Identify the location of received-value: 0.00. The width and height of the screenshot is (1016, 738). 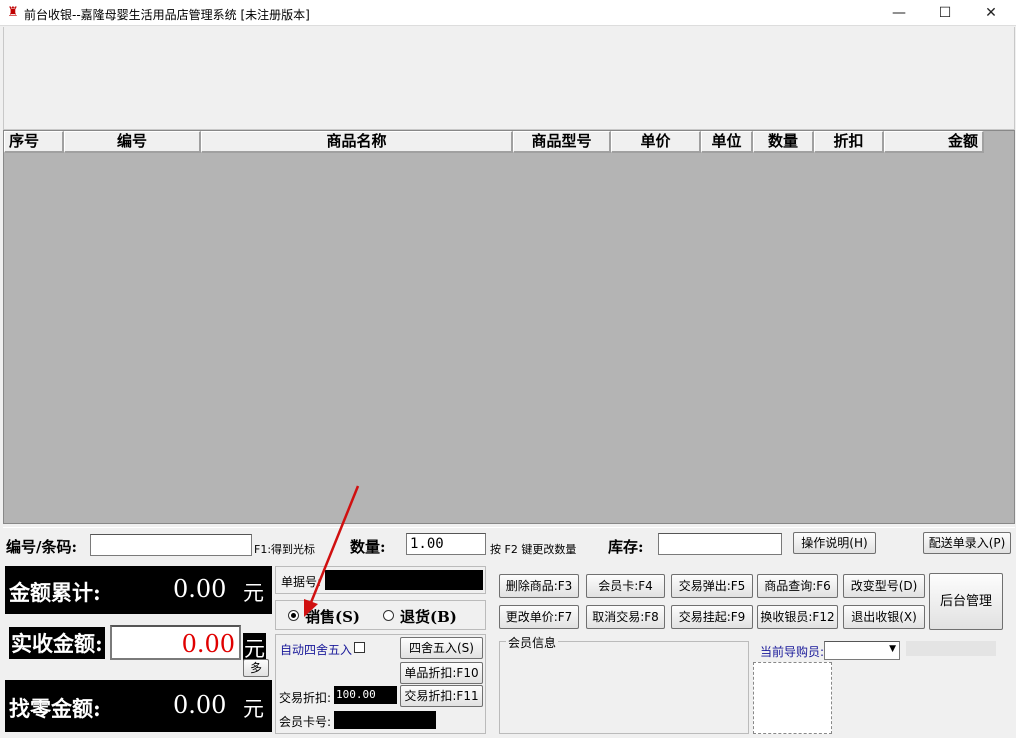
(208, 644).